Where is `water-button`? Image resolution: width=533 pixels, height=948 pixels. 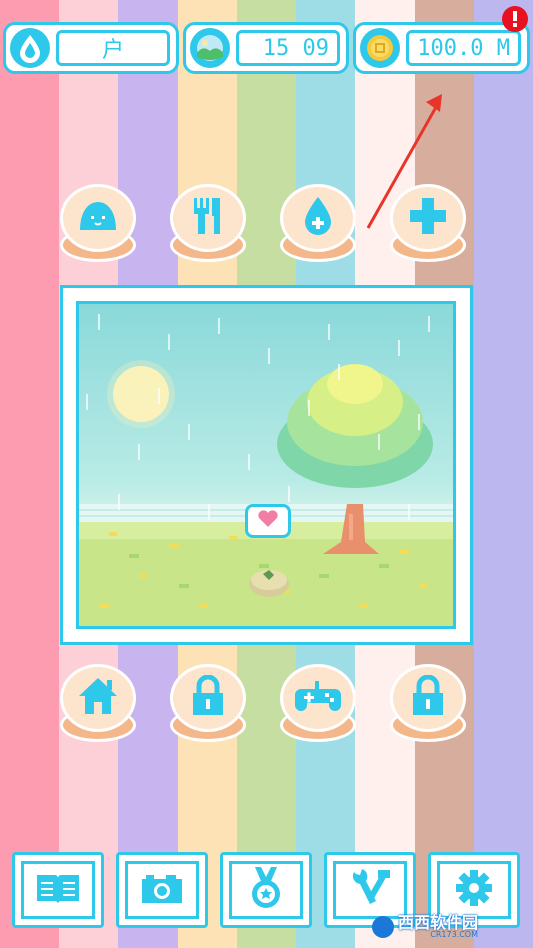
water-button is located at coordinates (318, 223).